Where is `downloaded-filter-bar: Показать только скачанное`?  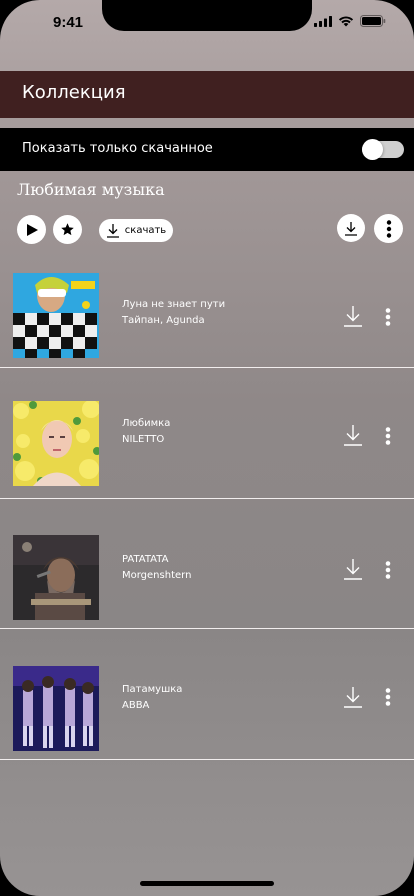
downloaded-filter-bar: Показать только скачанное is located at coordinates (207, 149).